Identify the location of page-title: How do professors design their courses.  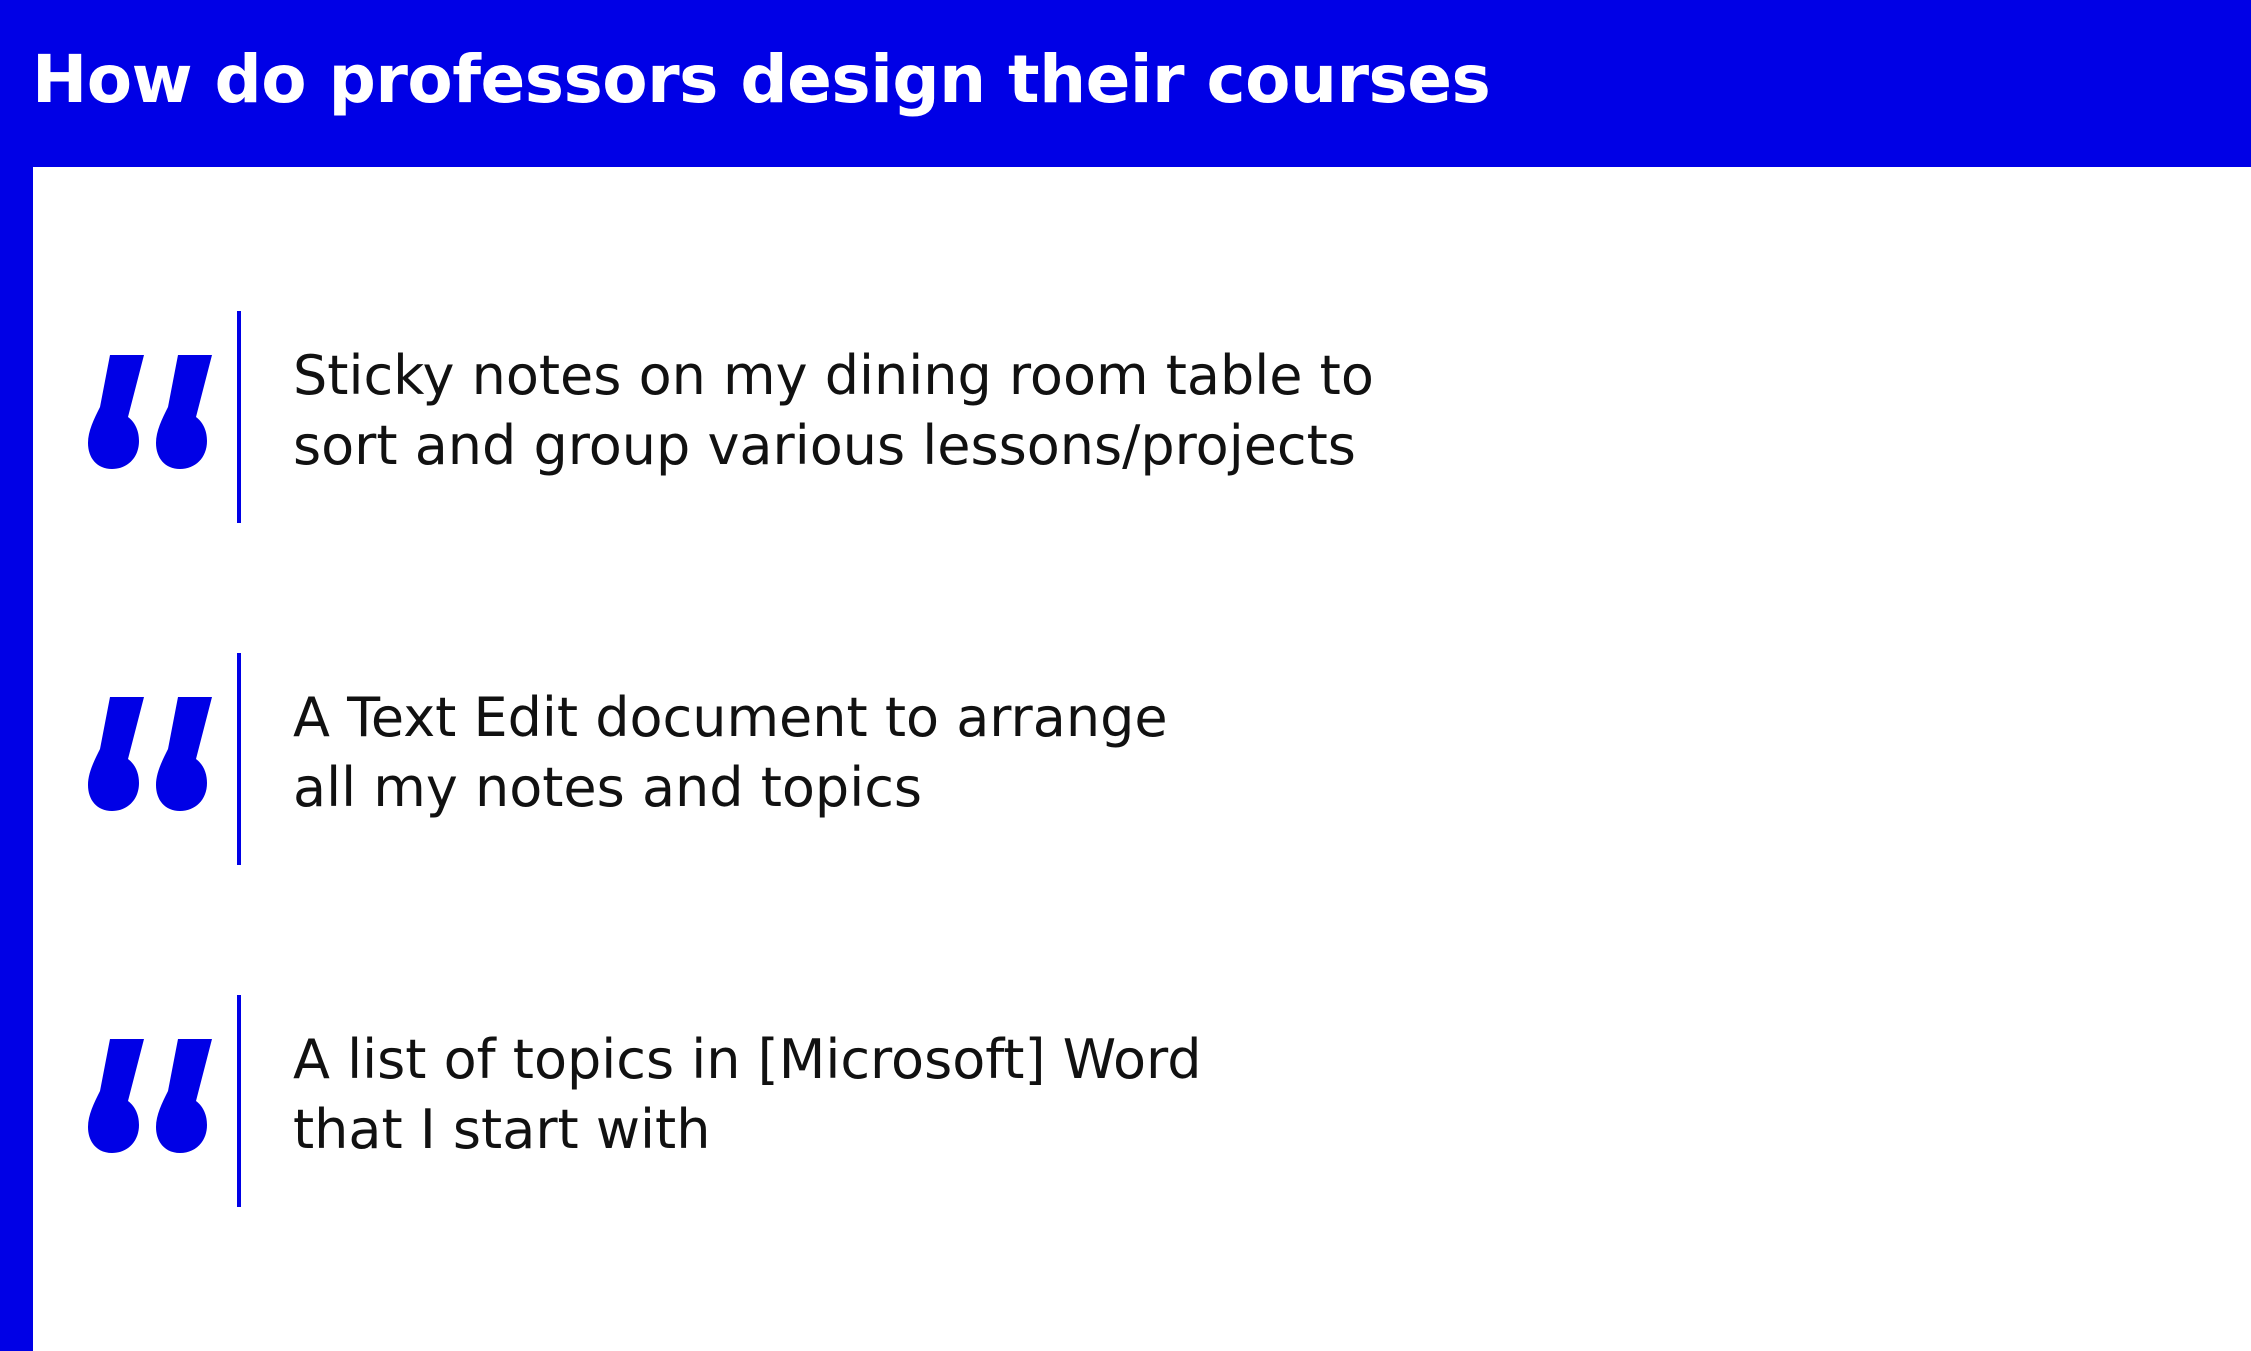
(761, 79).